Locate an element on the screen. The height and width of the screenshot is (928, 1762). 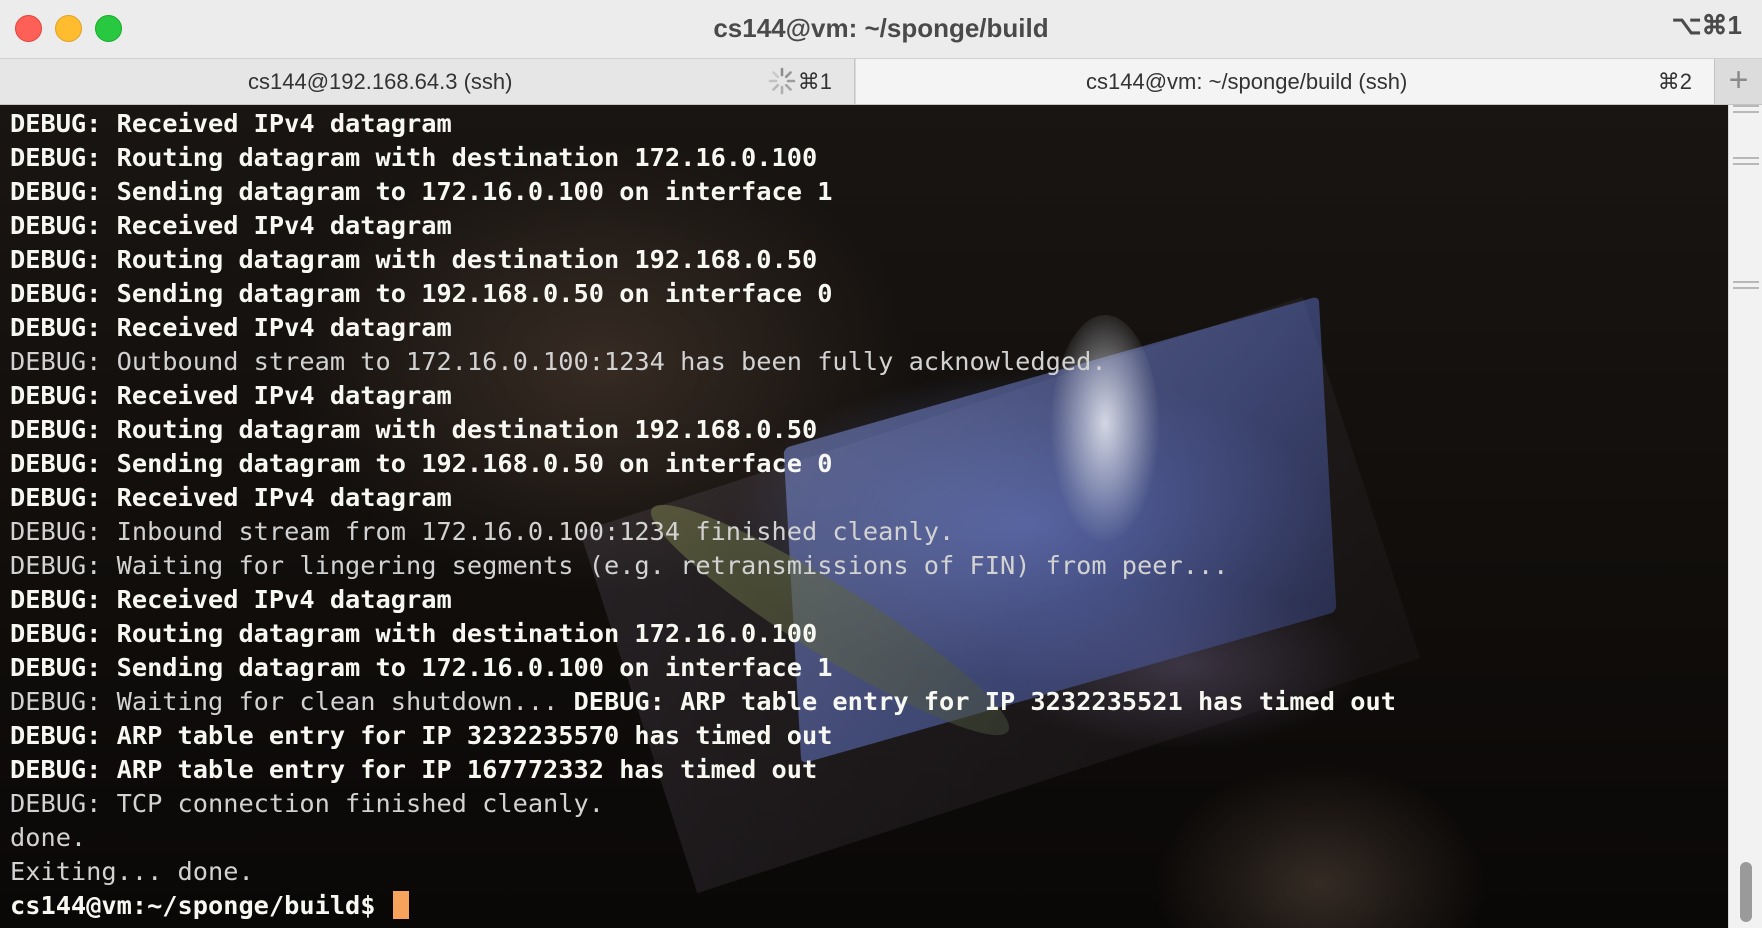
loading-spinner-icon is located at coordinates (782, 81).